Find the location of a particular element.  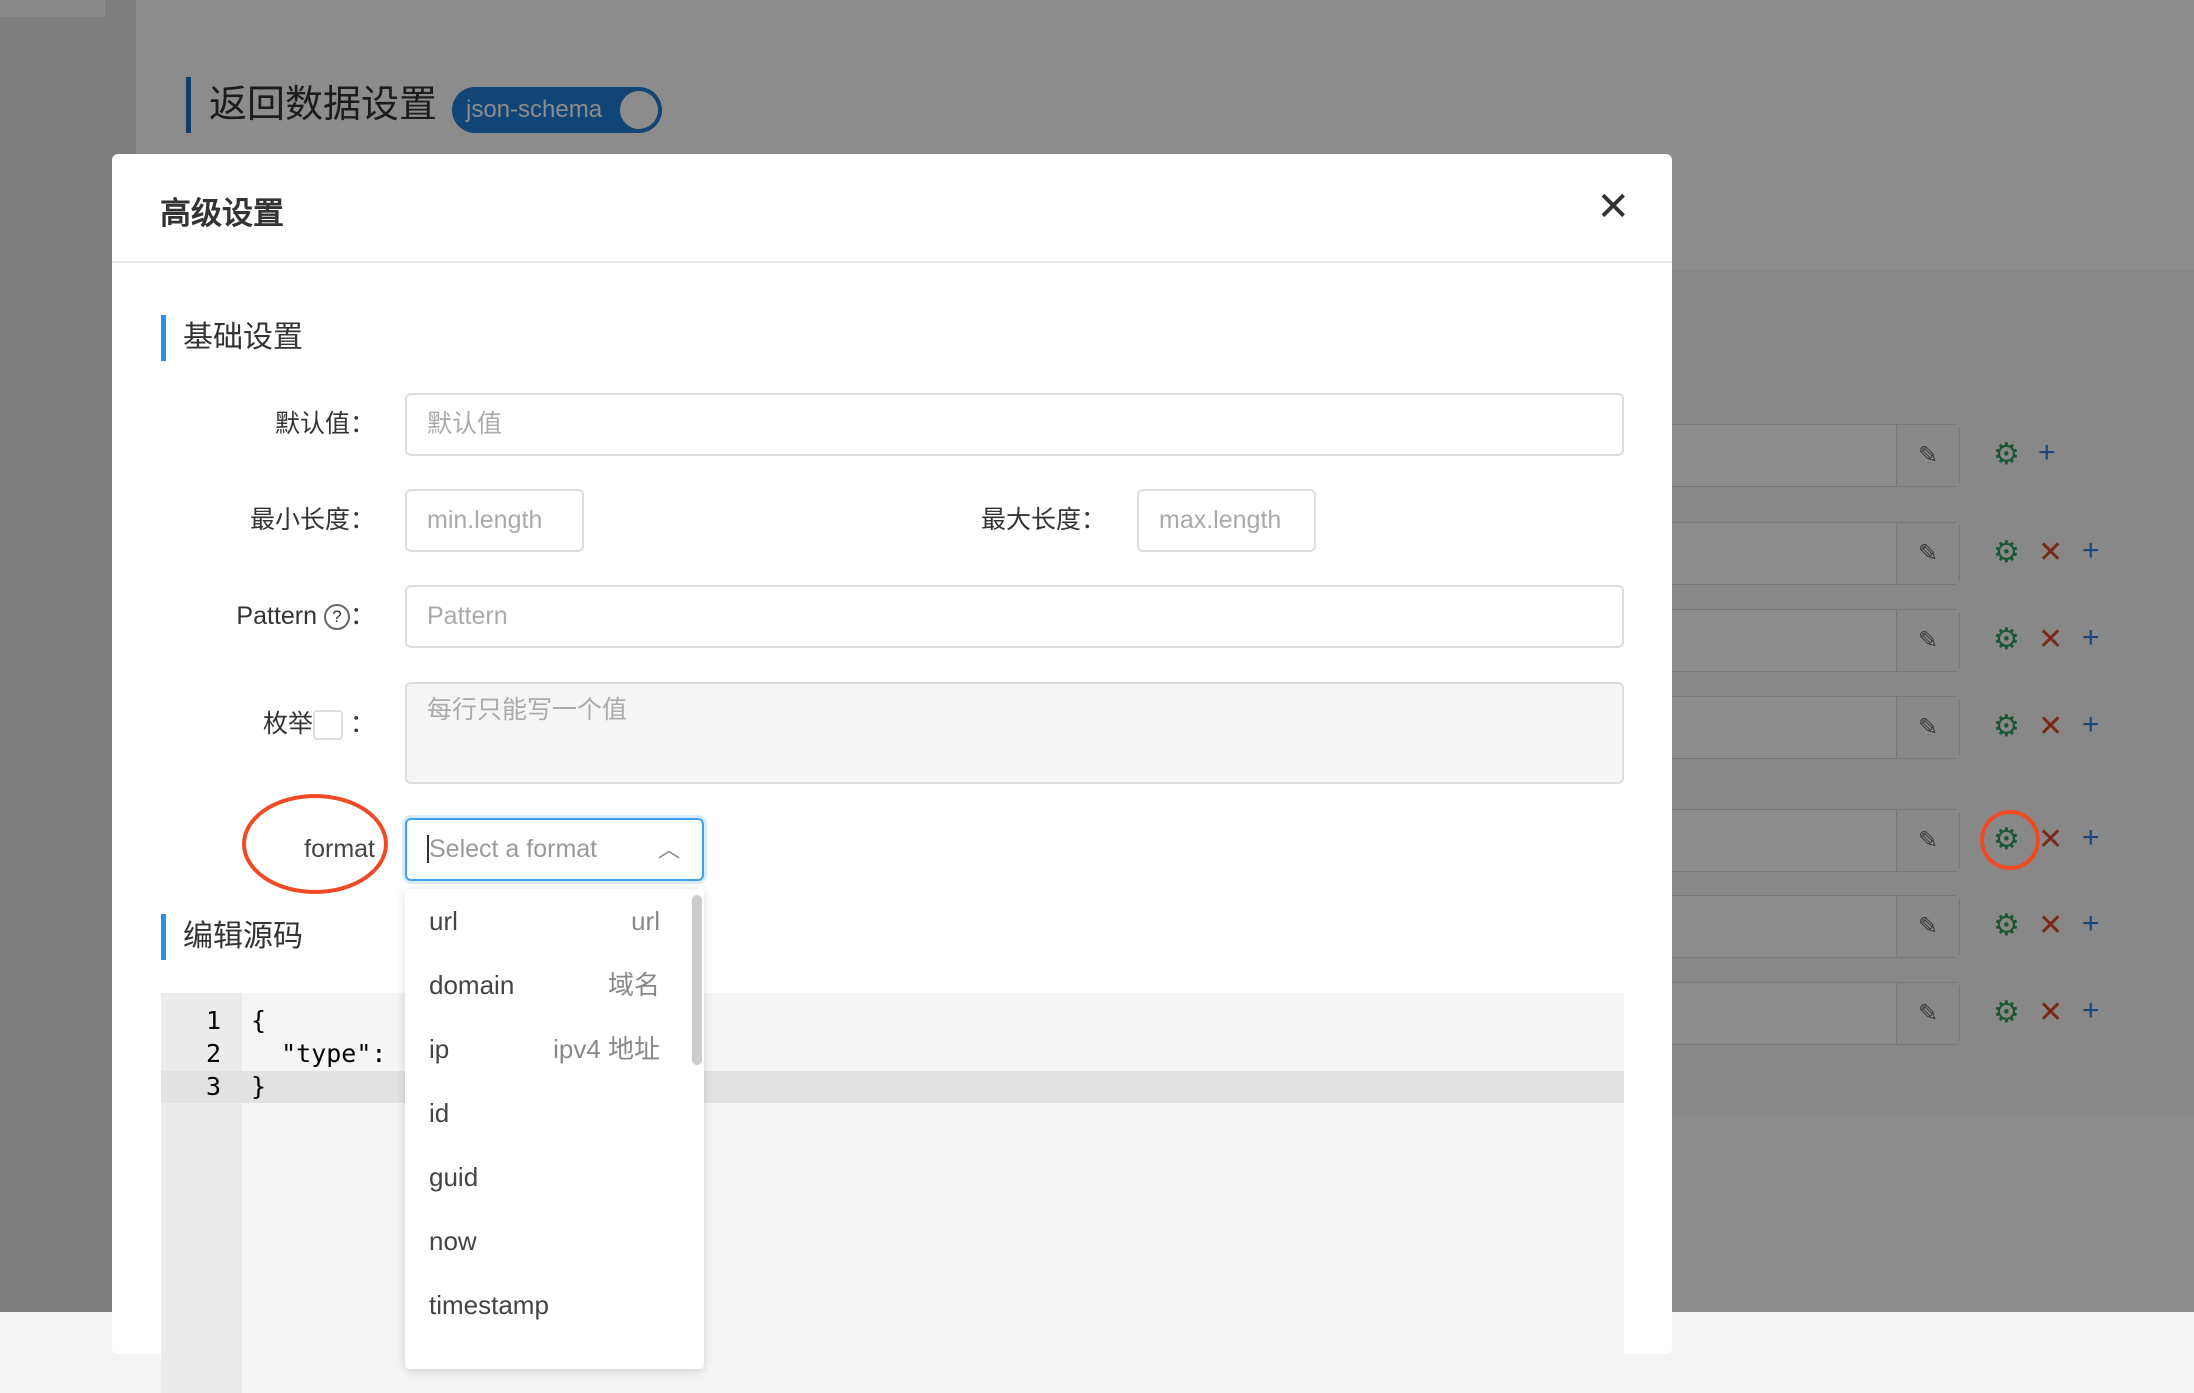

modal-title: 高级设置 is located at coordinates (222, 213).